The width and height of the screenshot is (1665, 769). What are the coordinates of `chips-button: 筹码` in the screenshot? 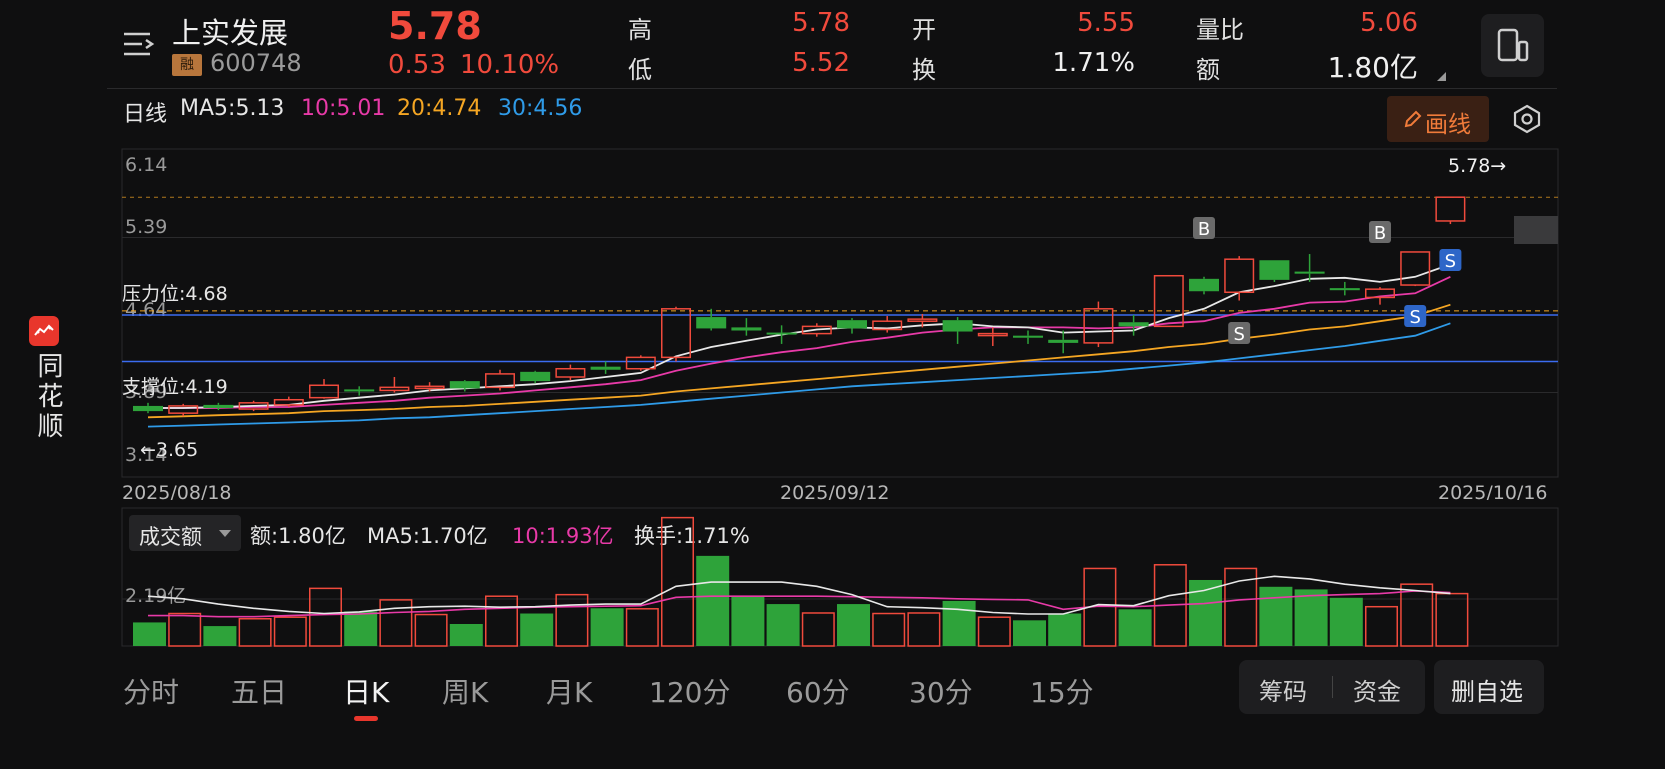 It's located at (1283, 689).